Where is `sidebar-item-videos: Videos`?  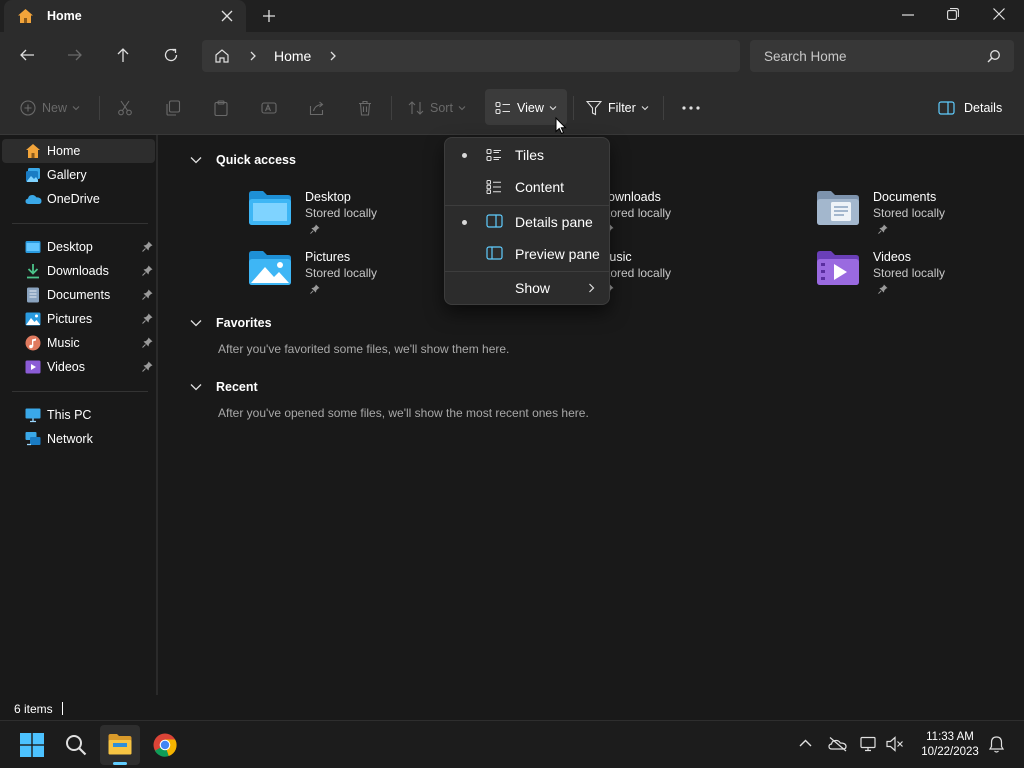 sidebar-item-videos: Videos is located at coordinates (78, 367).